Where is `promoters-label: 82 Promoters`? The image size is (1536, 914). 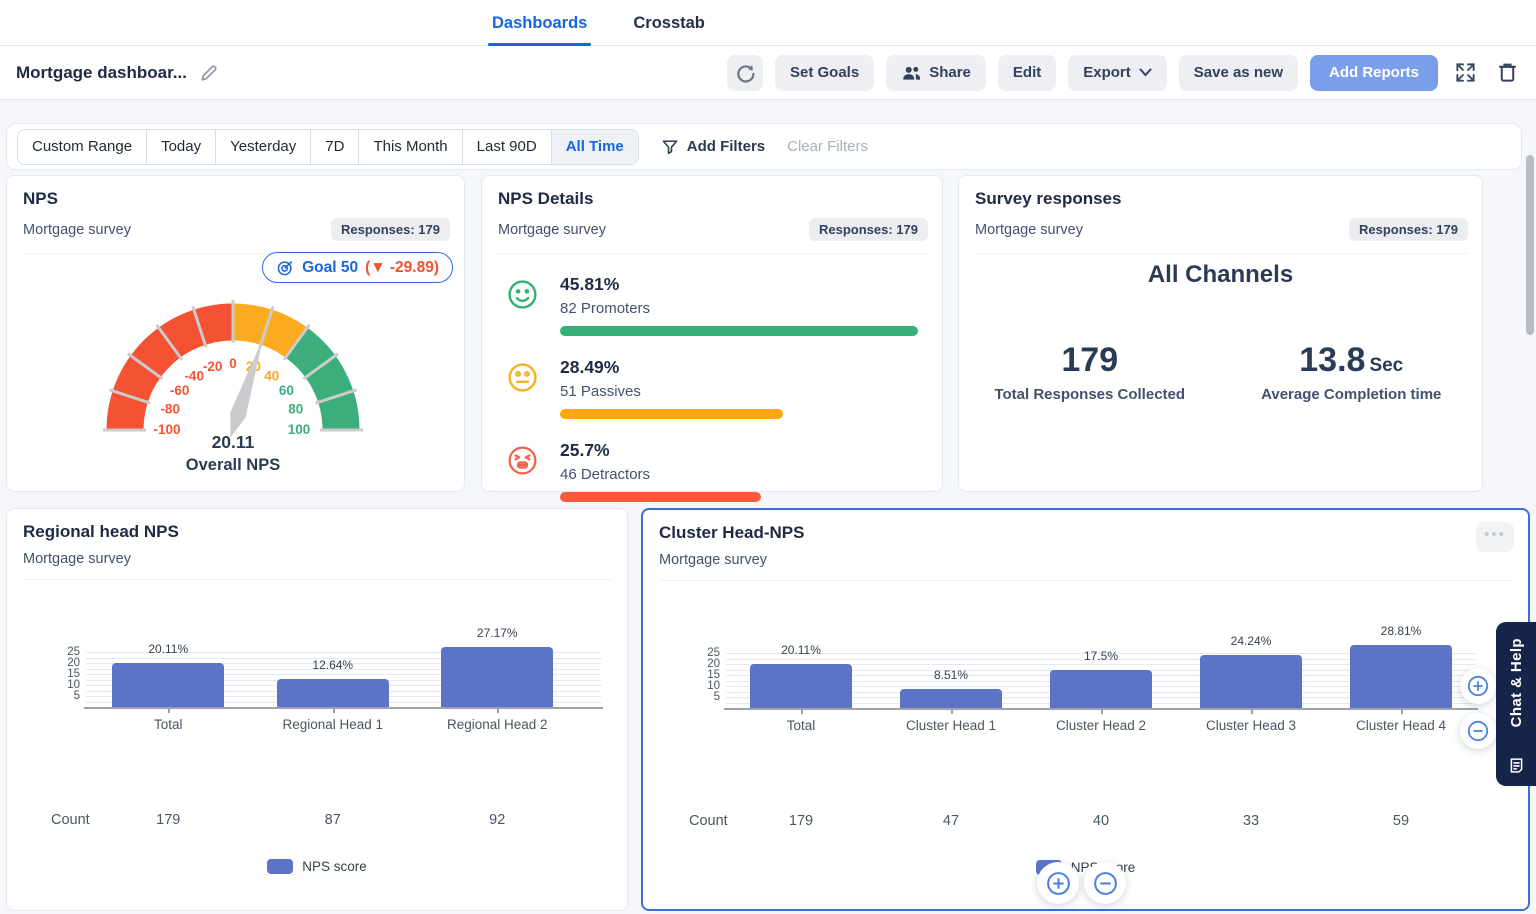
promoters-label: 82 Promoters is located at coordinates (605, 308).